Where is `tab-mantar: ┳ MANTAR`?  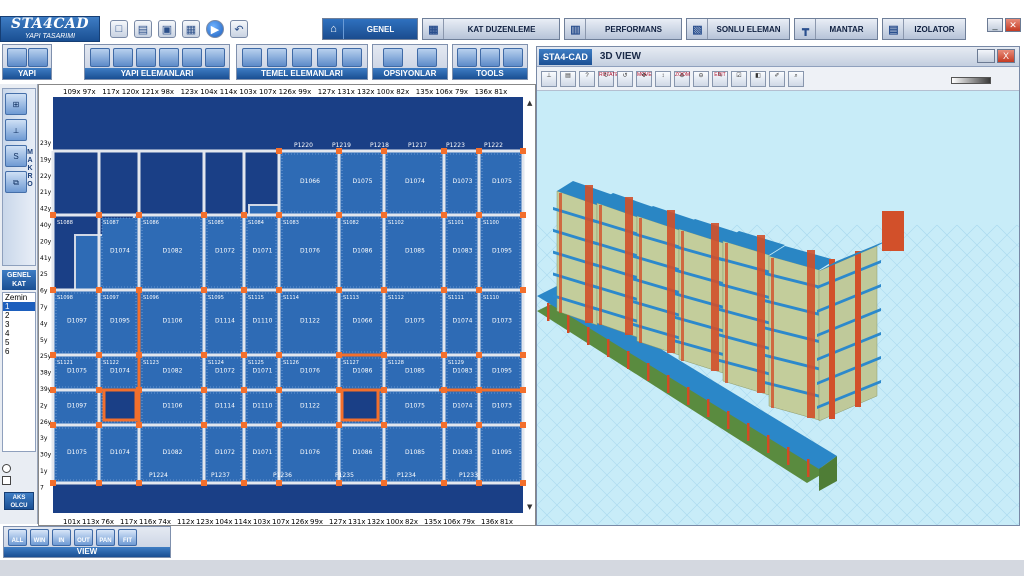
tab-mantar: ┳ MANTAR is located at coordinates (836, 29).